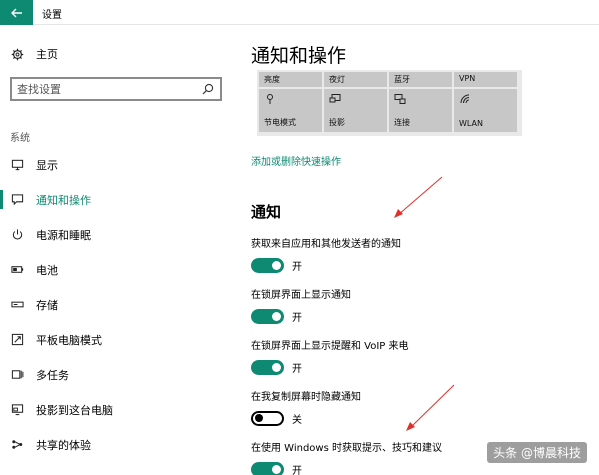 This screenshot has width=599, height=475. Describe the element at coordinates (280, 122) in the screenshot. I see `quick-action-label: 节电模式` at that location.